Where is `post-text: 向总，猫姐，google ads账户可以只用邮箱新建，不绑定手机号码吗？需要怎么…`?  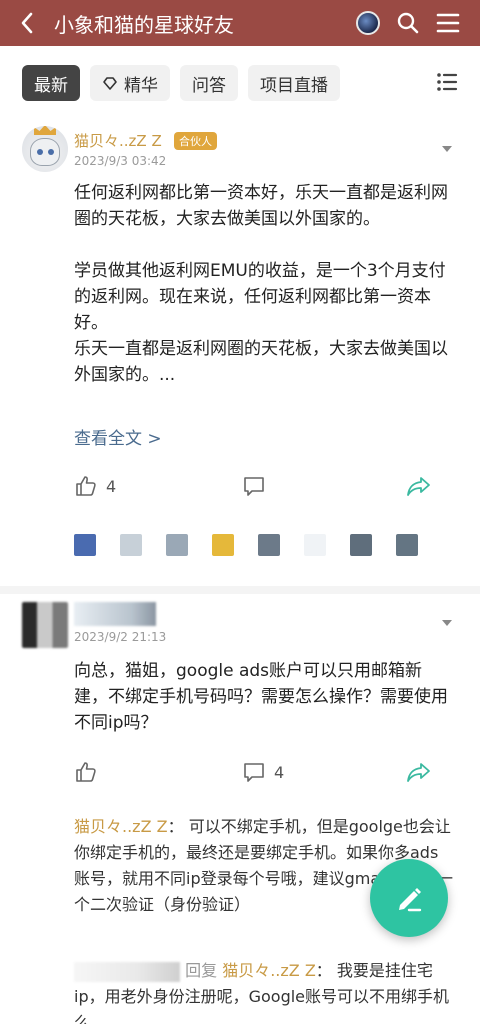 post-text: 向总，猫姐，google ads账户可以只用邮箱新建，不绑定手机号码吗？需要怎么… is located at coordinates (261, 697).